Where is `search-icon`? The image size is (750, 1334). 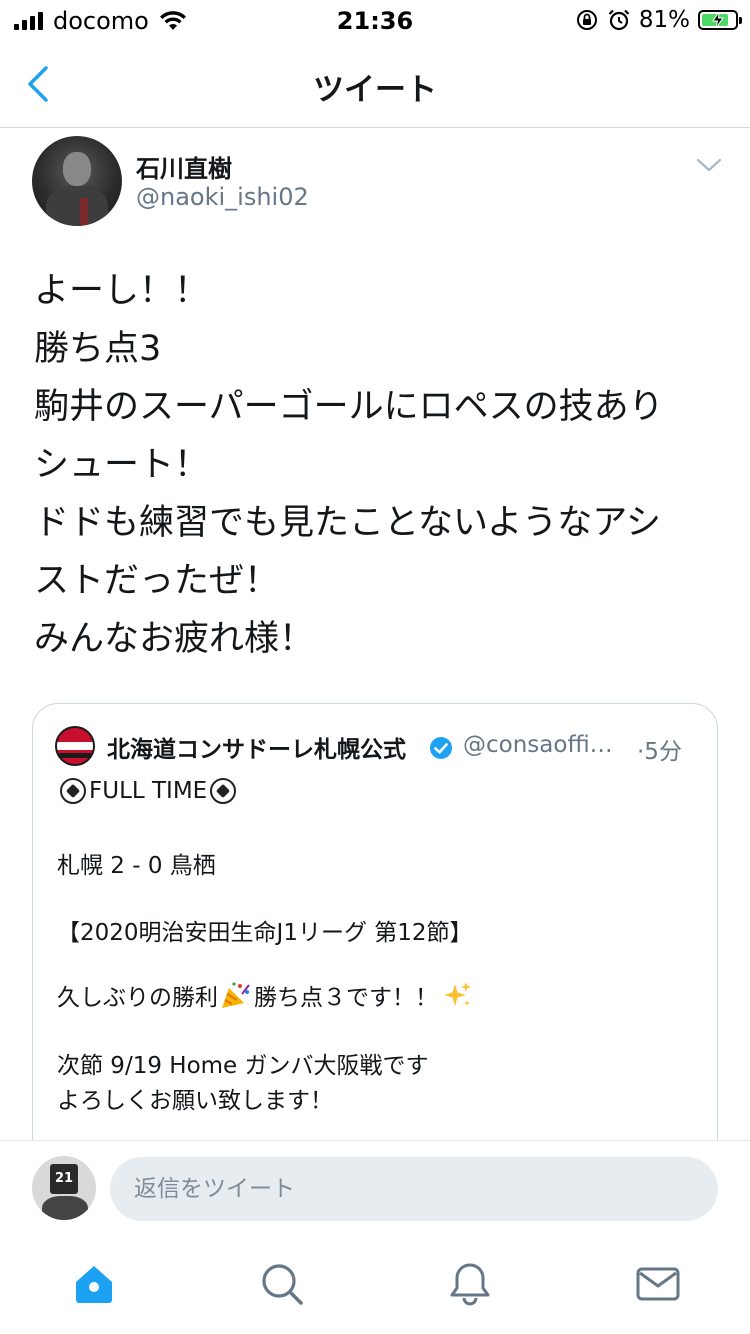
search-icon is located at coordinates (282, 1284).